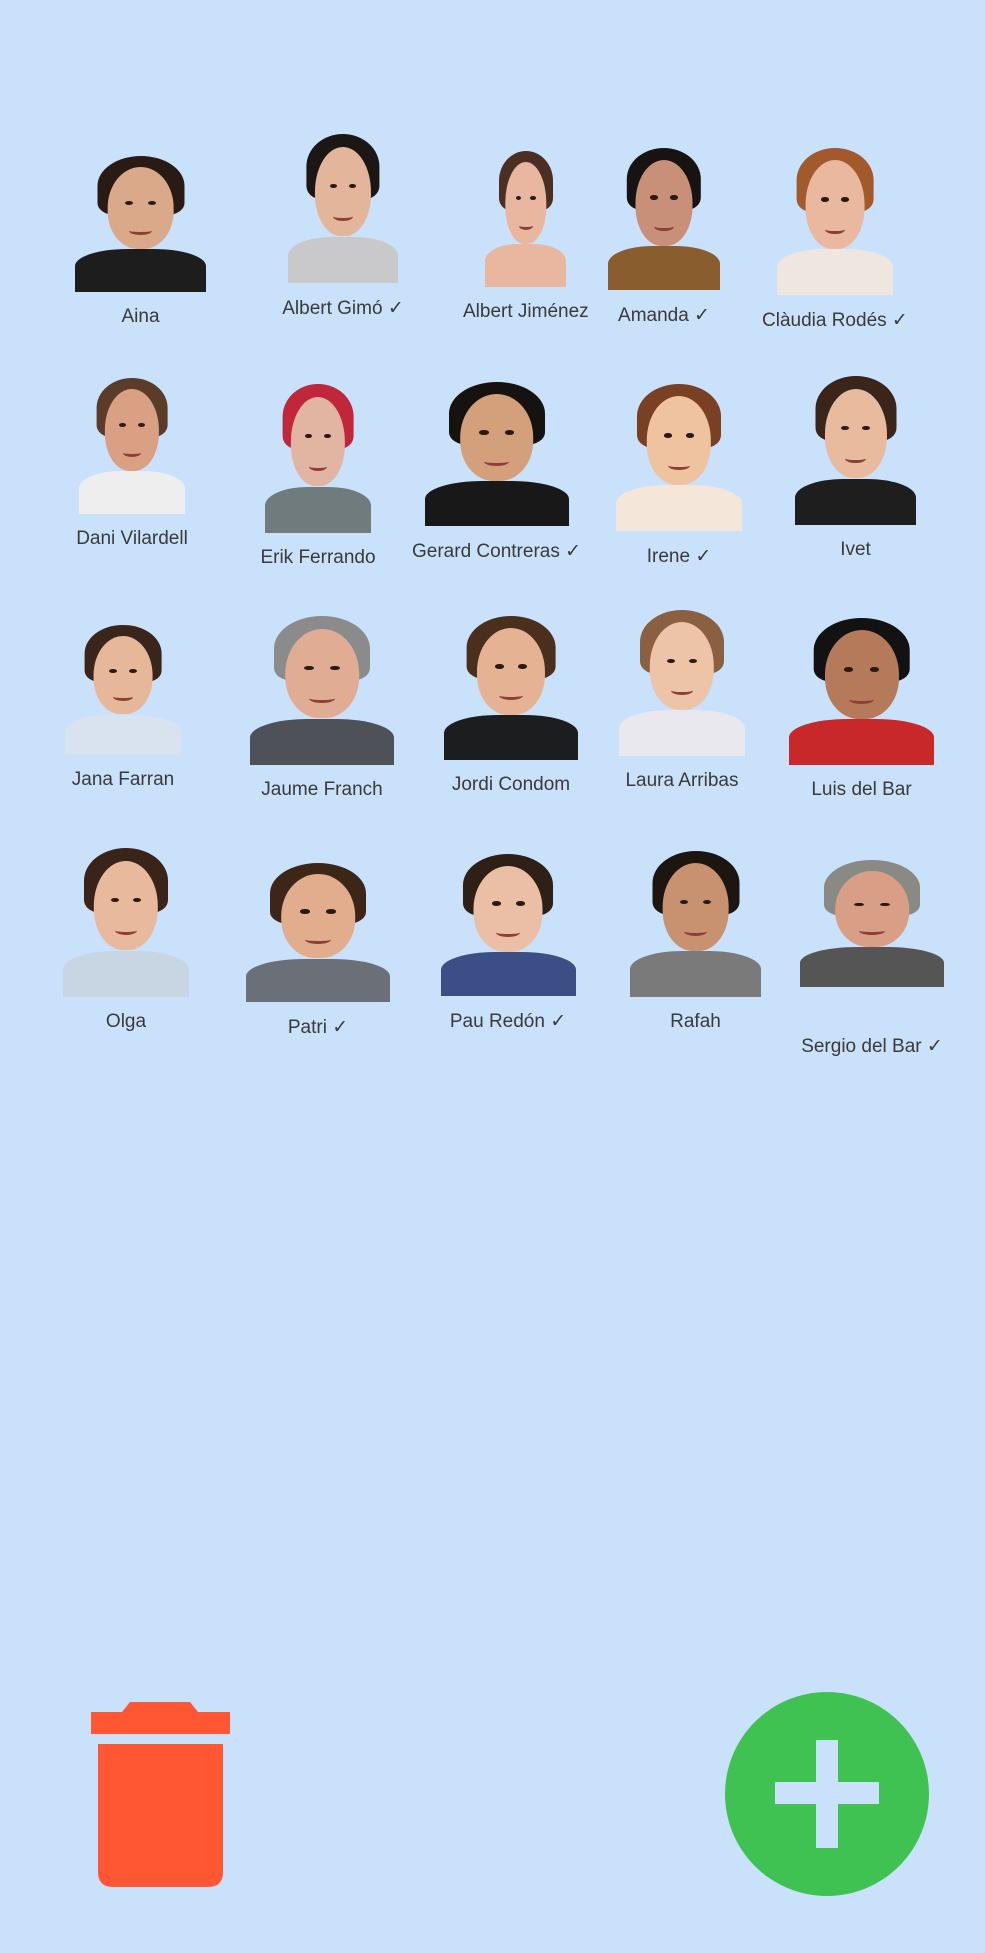  I want to click on person-card: Ivet, so click(855, 465).